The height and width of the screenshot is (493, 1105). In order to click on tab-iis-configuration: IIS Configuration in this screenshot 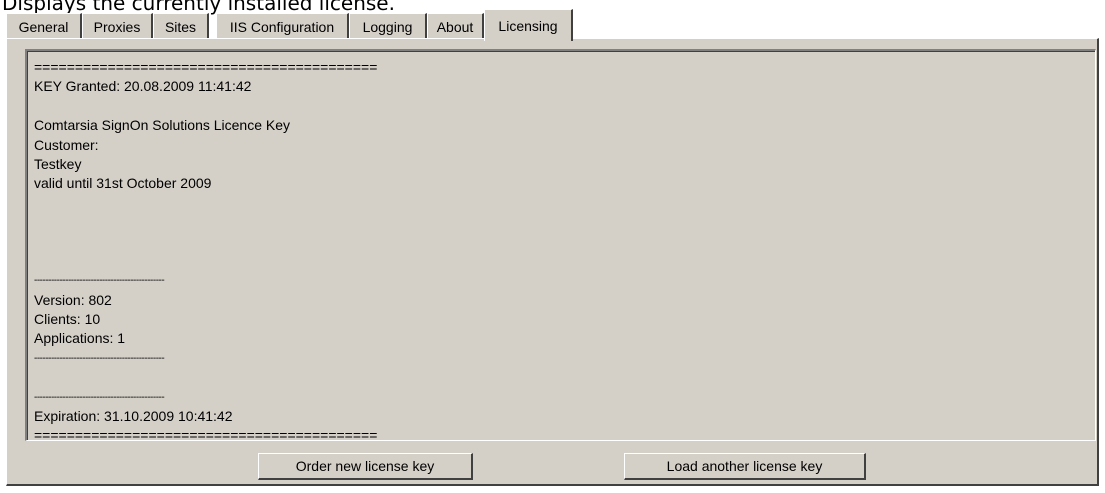, I will do `click(282, 26)`.